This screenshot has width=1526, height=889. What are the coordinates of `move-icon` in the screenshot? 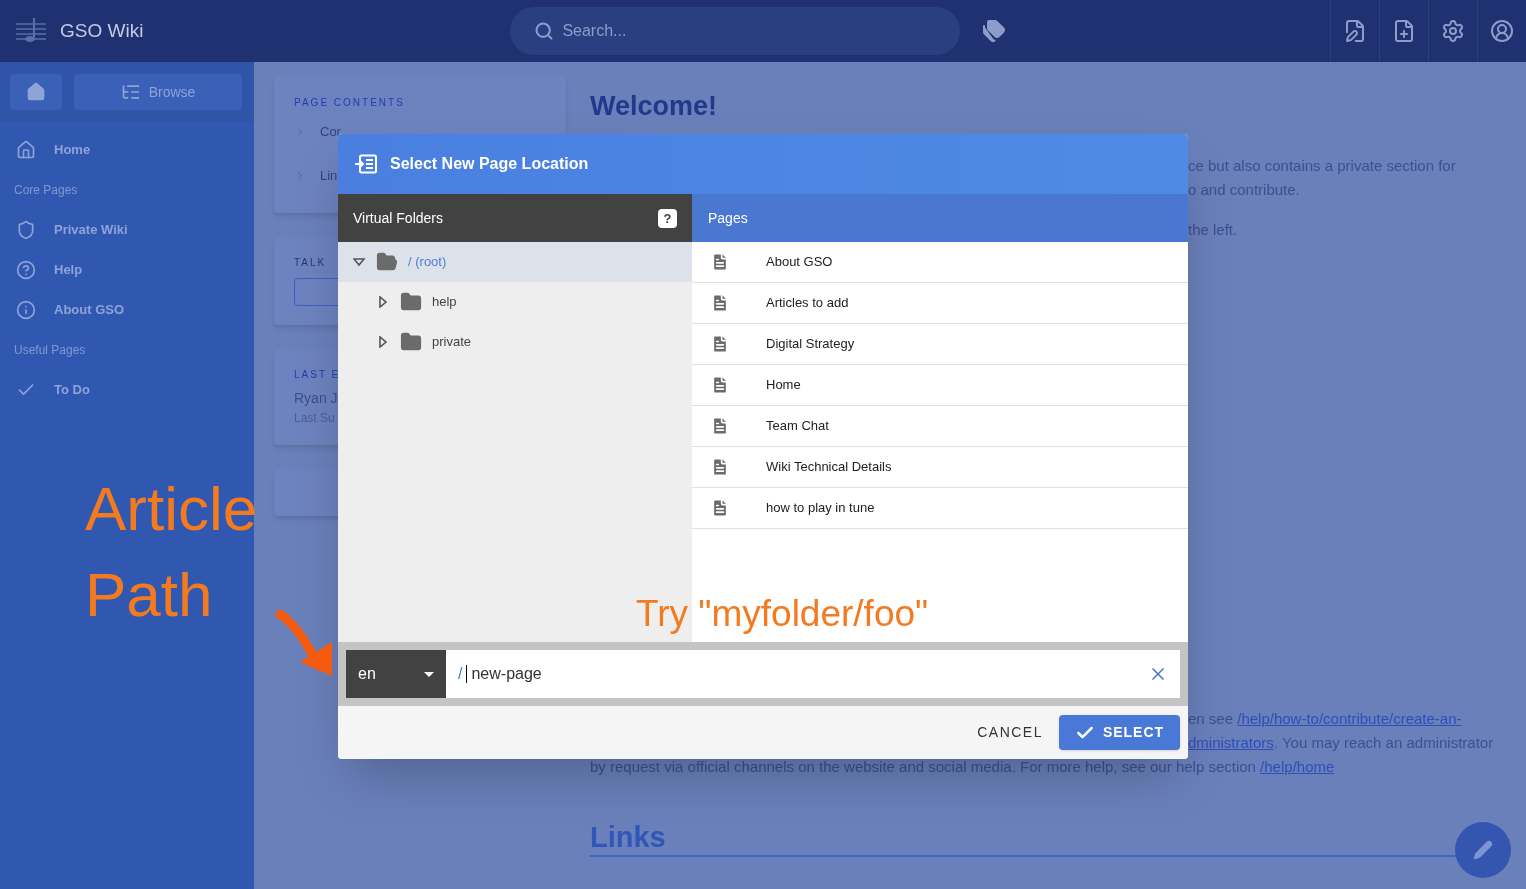 It's located at (366, 164).